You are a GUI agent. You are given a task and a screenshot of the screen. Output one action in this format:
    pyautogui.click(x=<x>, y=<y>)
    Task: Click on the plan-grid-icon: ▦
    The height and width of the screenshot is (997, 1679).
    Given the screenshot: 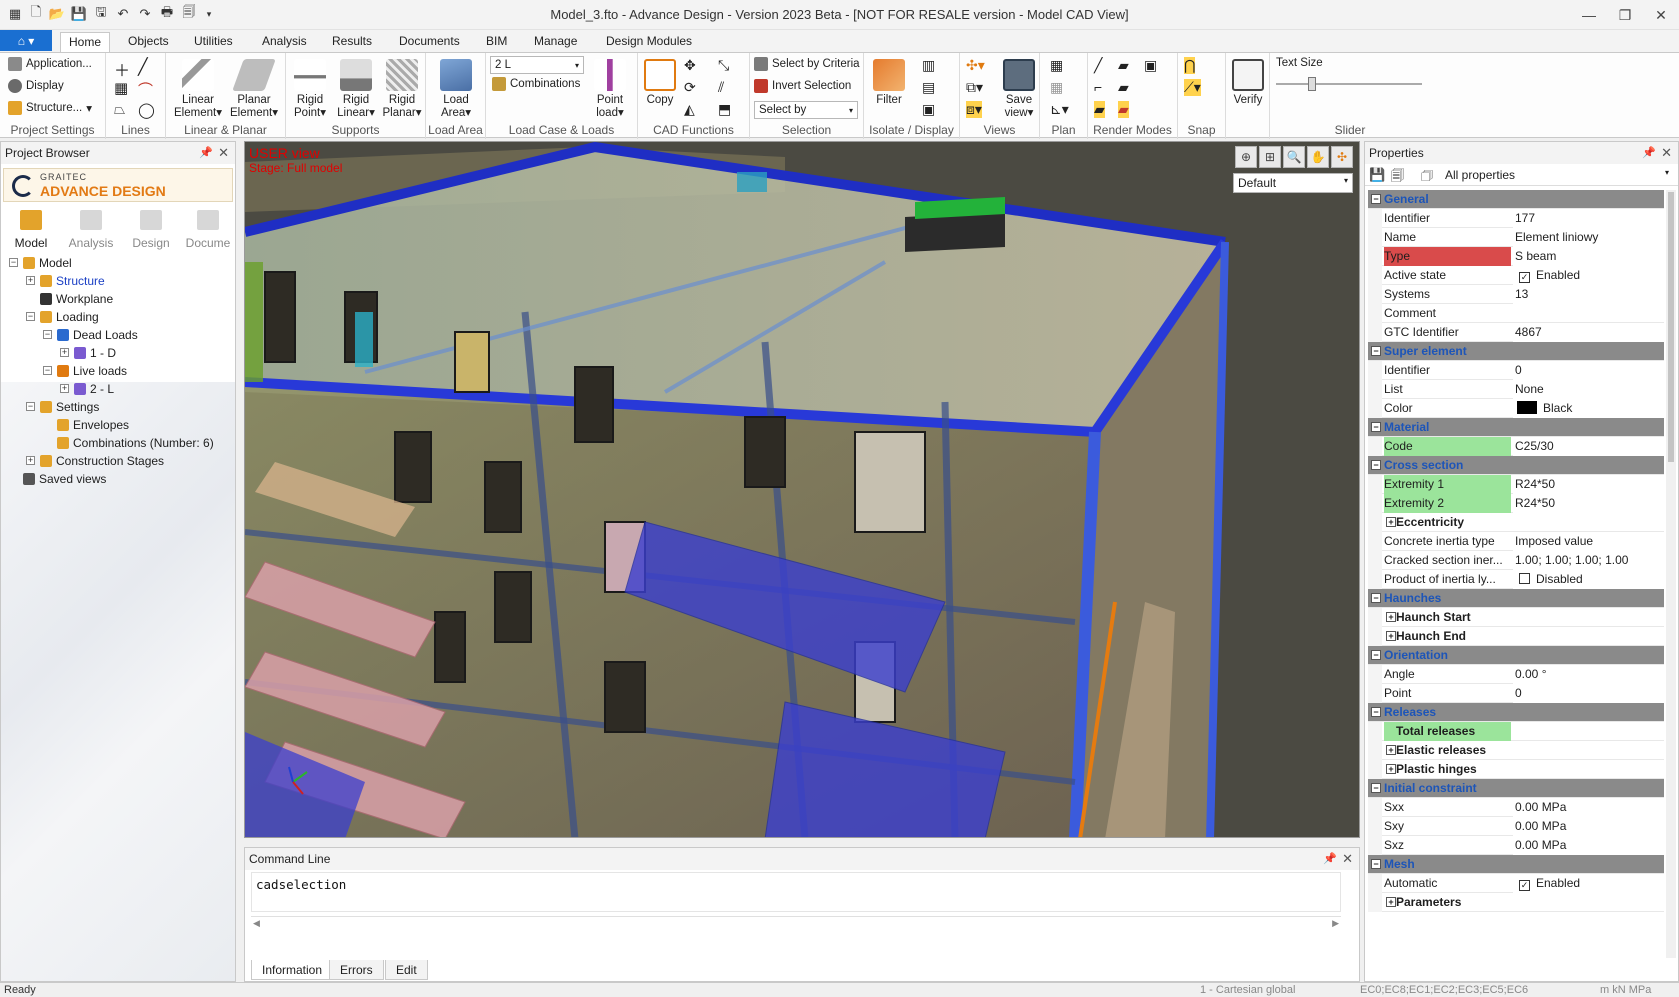 What is the action you would take?
    pyautogui.click(x=1056, y=65)
    